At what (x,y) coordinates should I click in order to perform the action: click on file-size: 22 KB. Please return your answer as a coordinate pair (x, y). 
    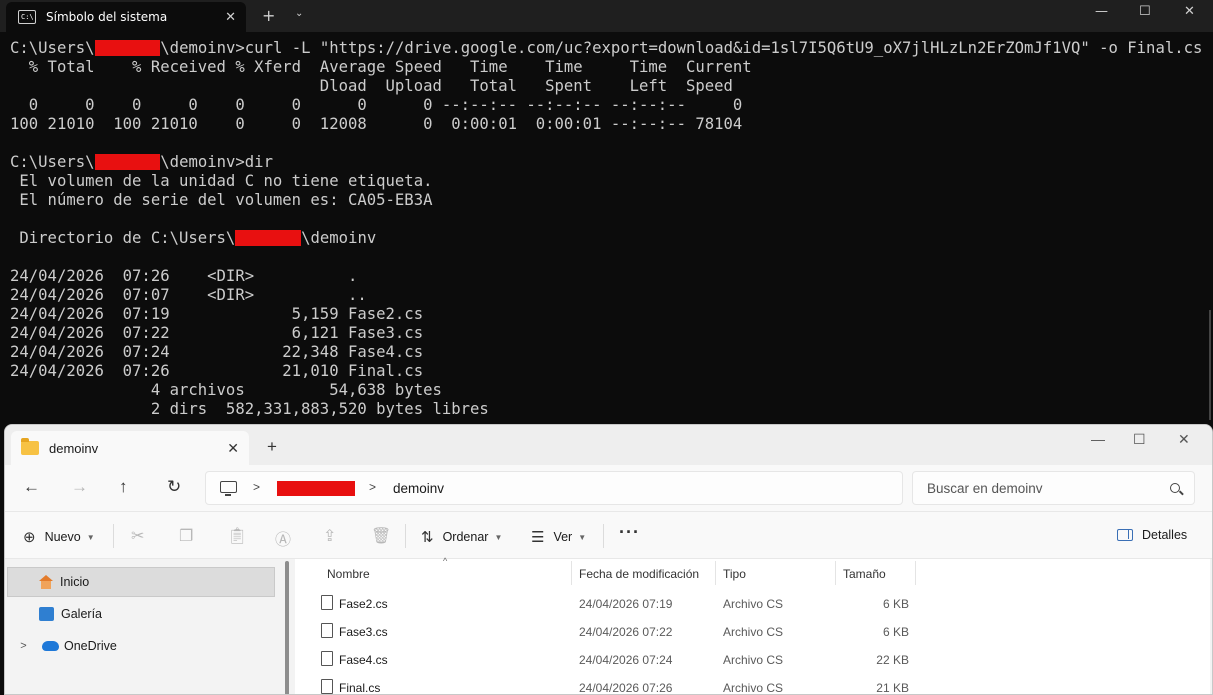
    Looking at the image, I should click on (892, 660).